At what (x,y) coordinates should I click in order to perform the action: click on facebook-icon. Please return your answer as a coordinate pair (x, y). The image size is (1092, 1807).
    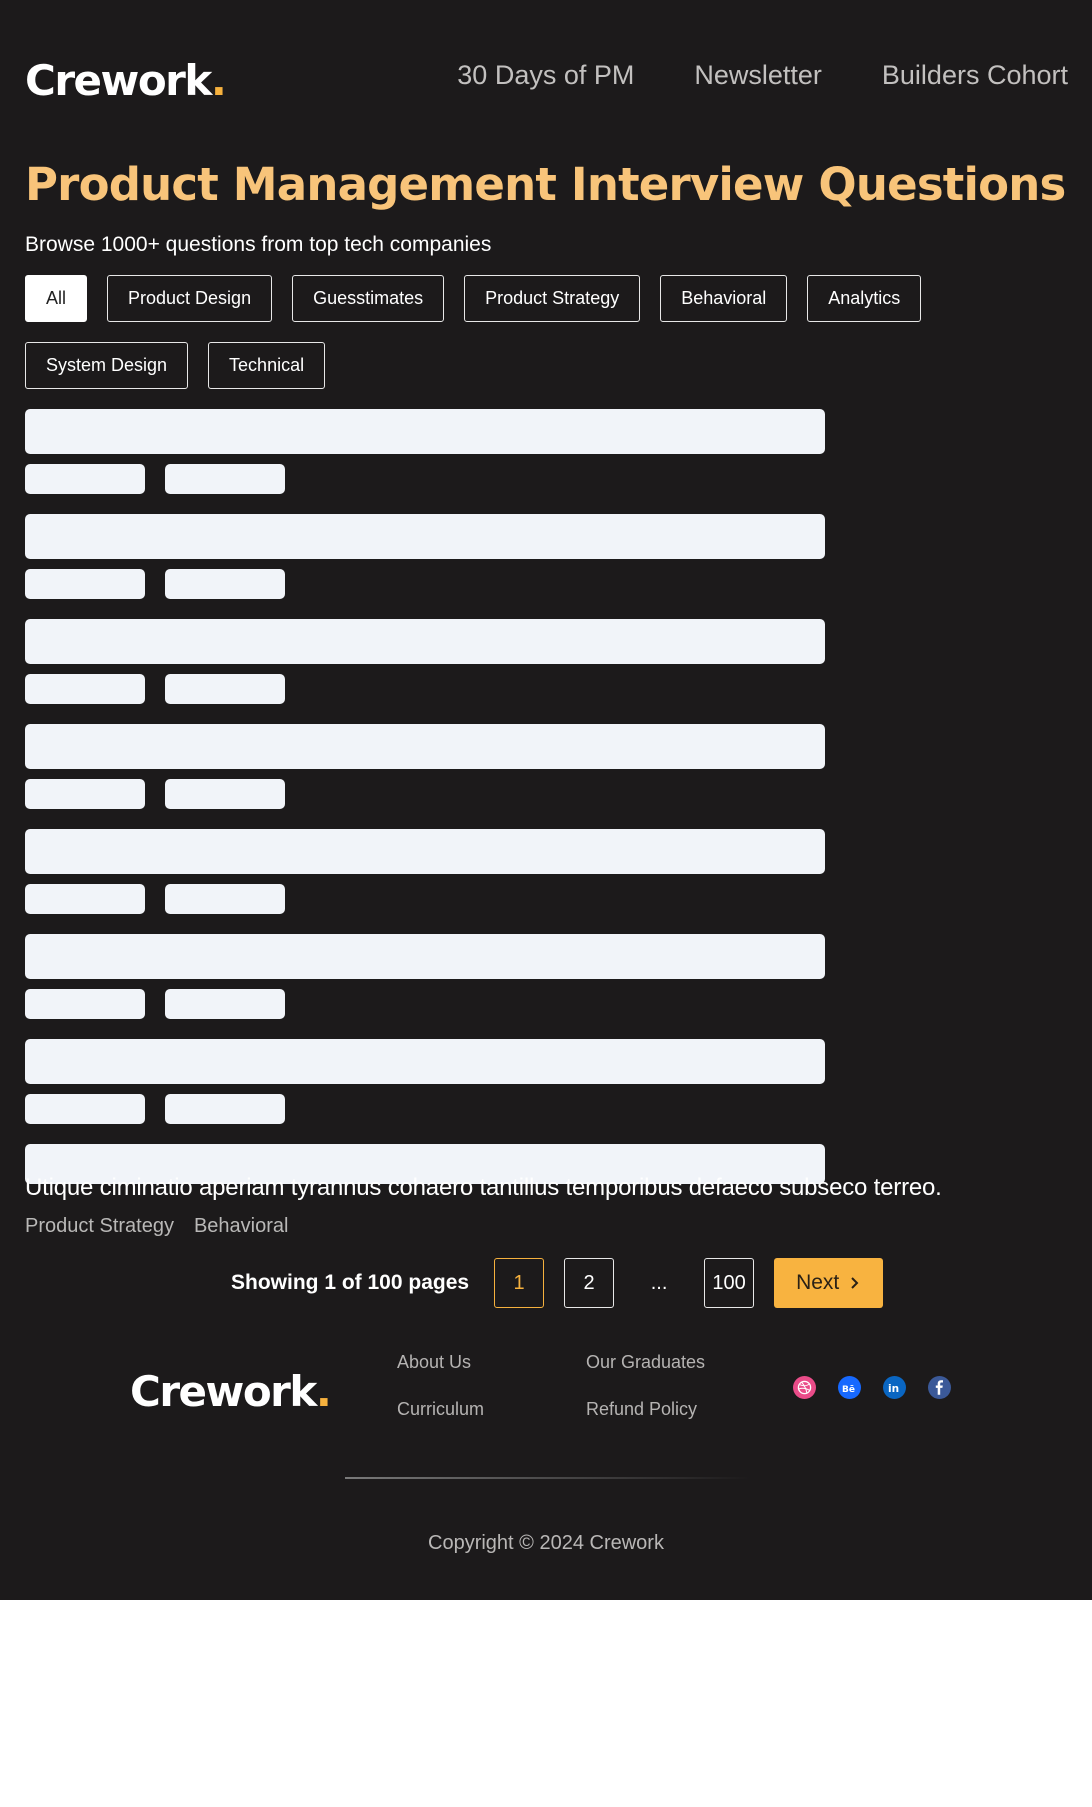
    Looking at the image, I should click on (939, 1387).